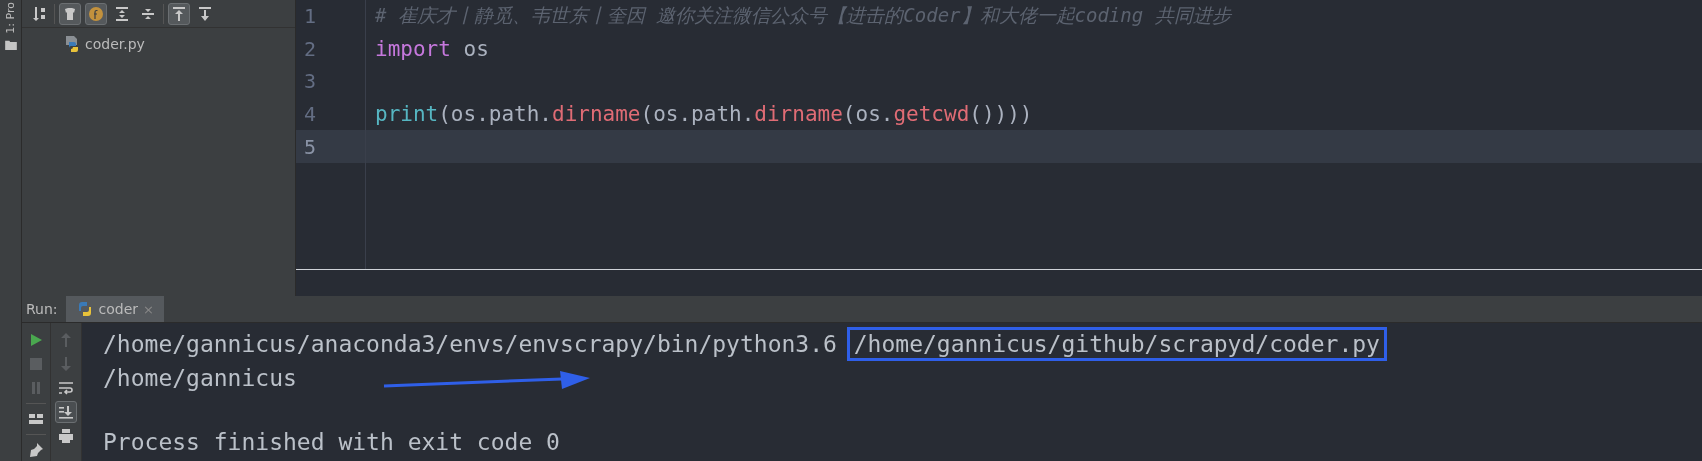 Image resolution: width=1702 pixels, height=461 pixels. Describe the element at coordinates (432, 48) in the screenshot. I see `code-line: import os` at that location.